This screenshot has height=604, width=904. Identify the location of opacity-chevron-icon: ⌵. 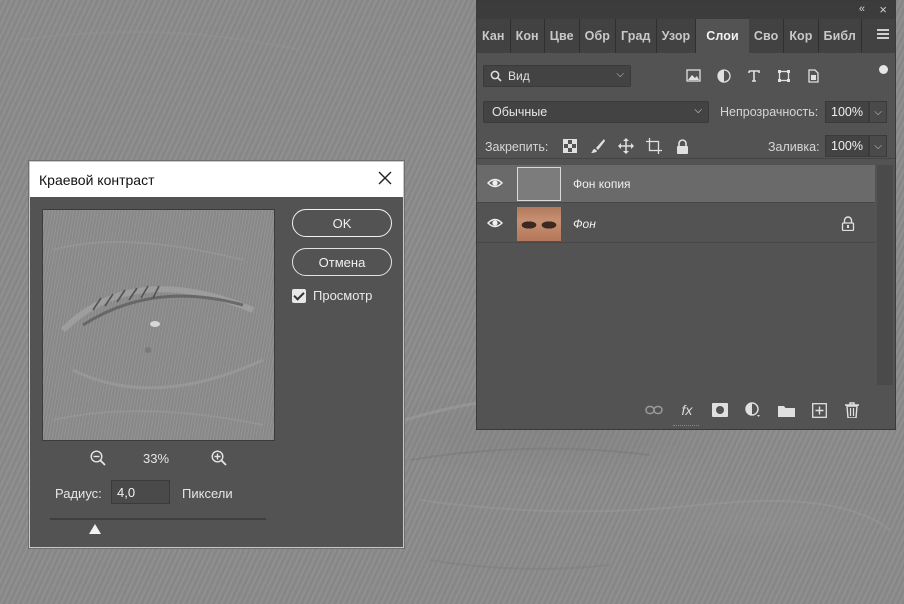
(878, 112).